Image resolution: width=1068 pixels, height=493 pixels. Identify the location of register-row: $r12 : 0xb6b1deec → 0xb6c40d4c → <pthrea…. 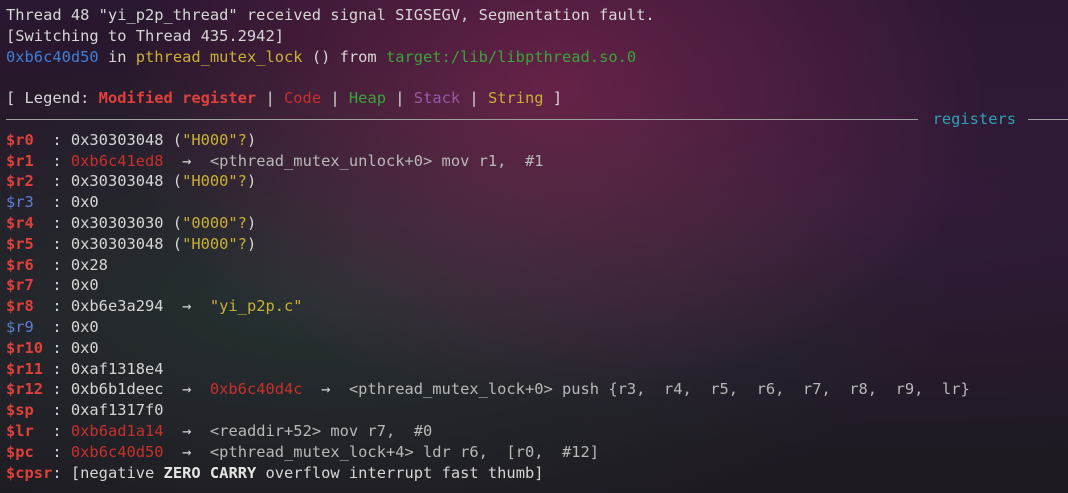
(537, 389).